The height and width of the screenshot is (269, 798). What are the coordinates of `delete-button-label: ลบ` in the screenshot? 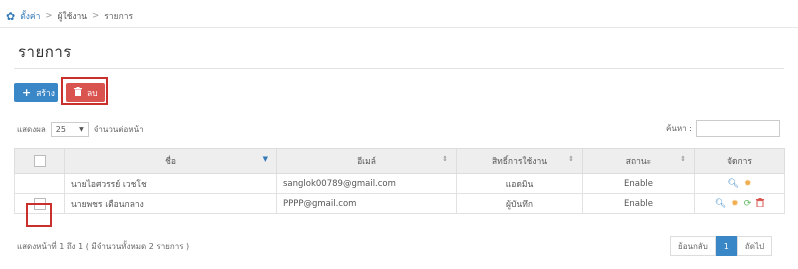 It's located at (92, 93).